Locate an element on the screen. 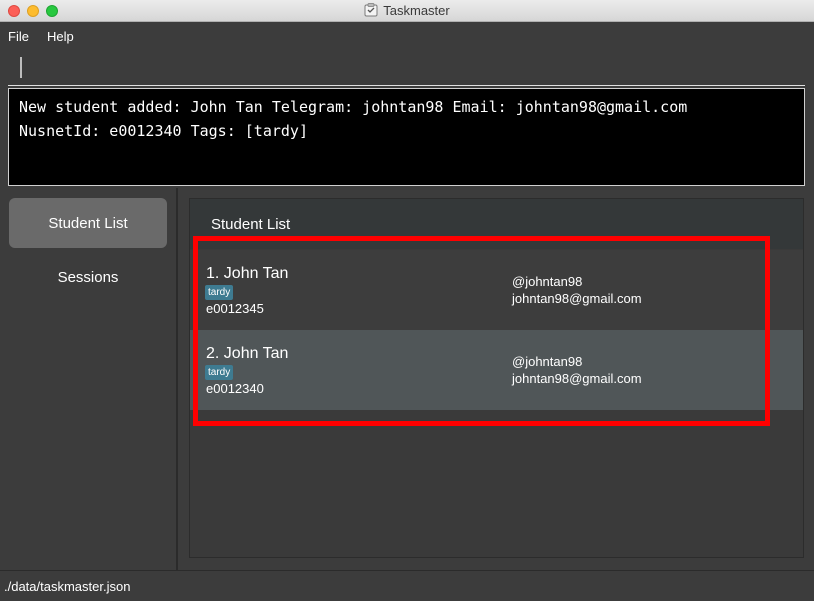  menu-bar: File Help is located at coordinates (407, 36).